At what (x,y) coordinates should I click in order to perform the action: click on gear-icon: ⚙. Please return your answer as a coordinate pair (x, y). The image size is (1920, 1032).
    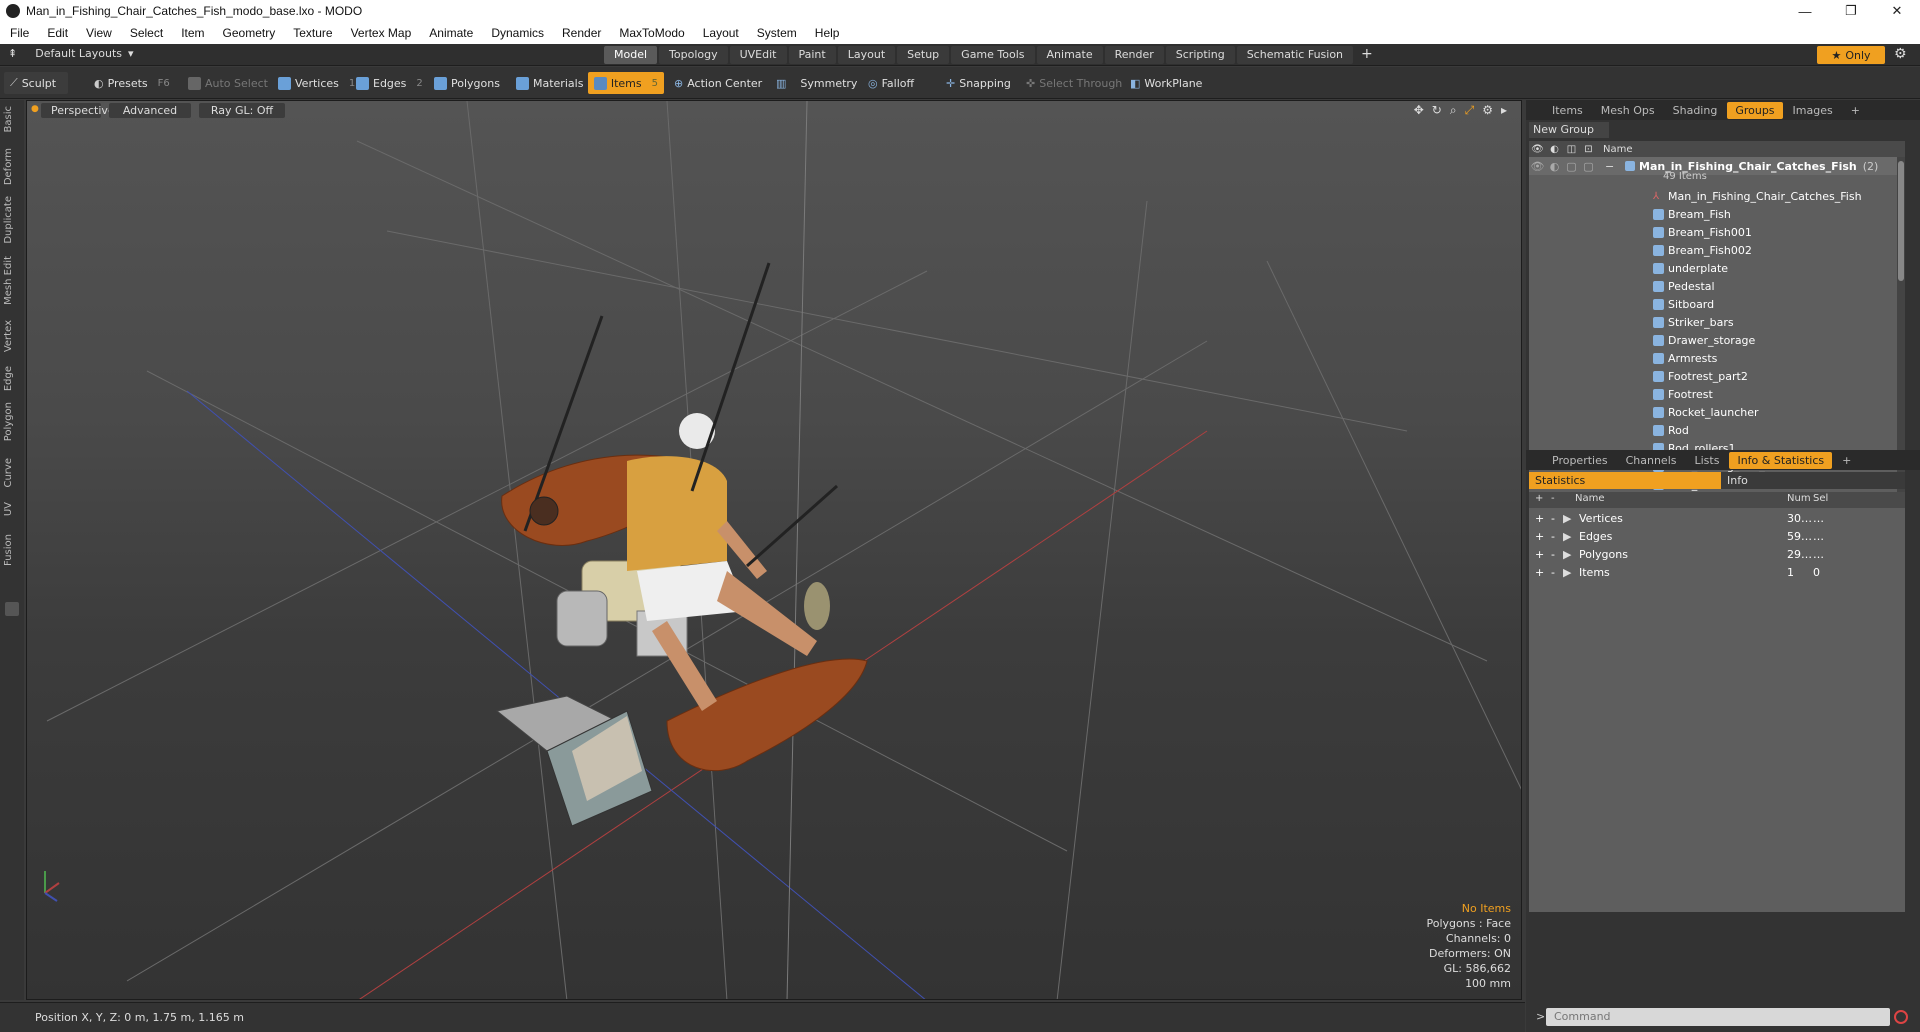
    Looking at the image, I should click on (1900, 54).